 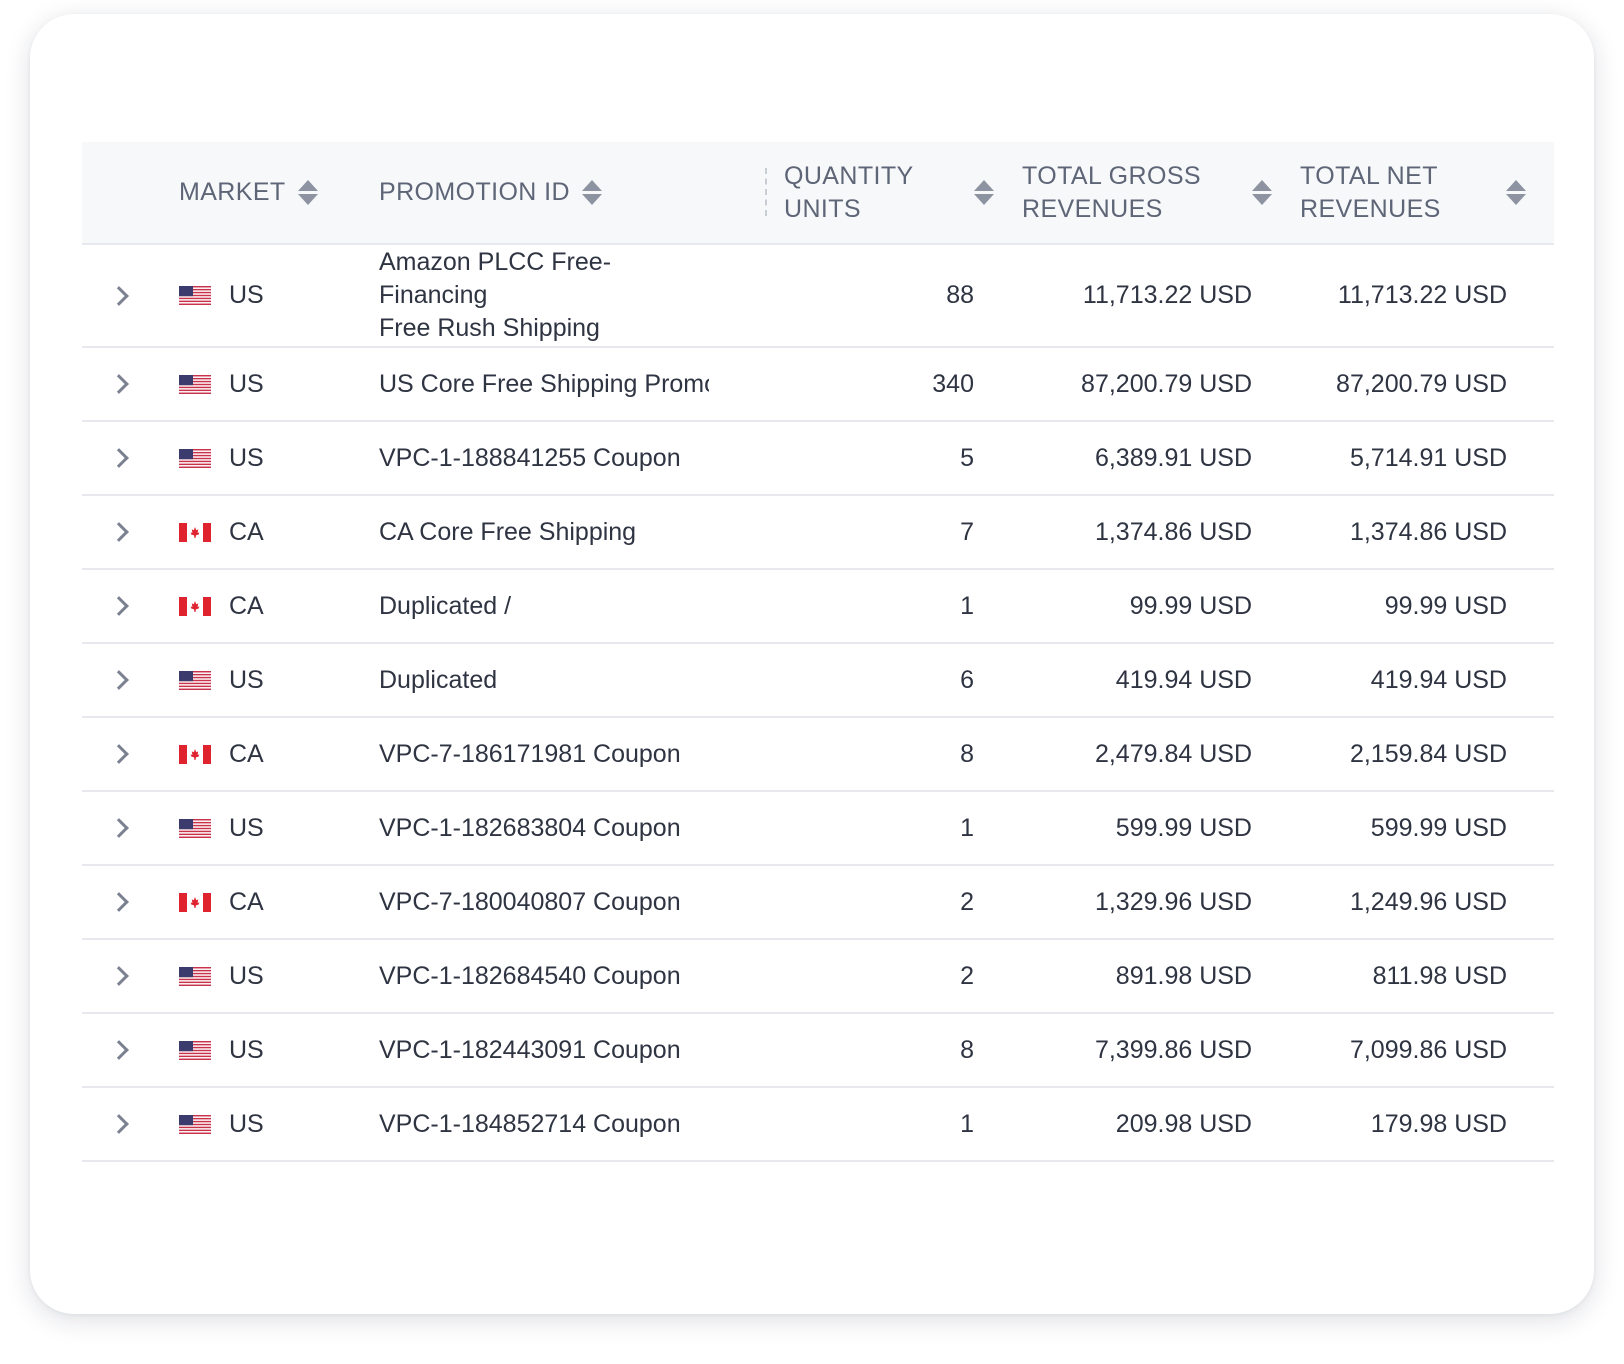 I want to click on total-net-revenues-value: 87,200.79 USD, so click(x=1421, y=383).